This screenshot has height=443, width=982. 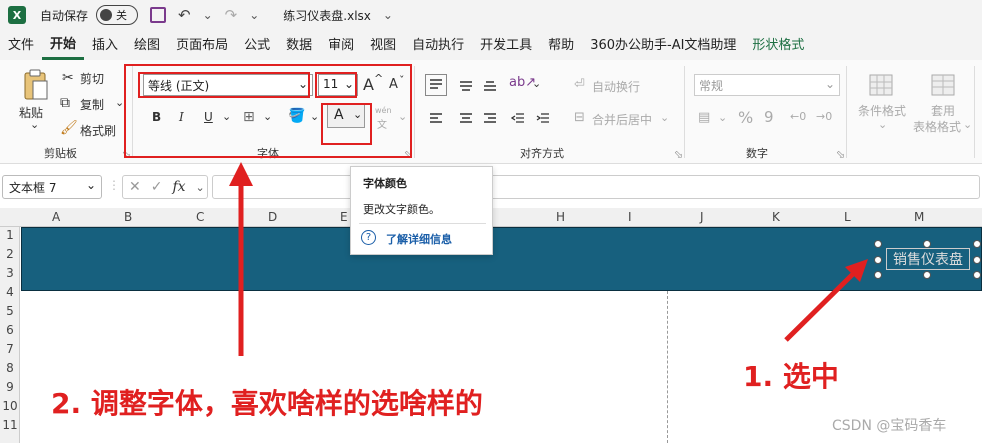 What do you see at coordinates (208, 15) in the screenshot?
I see `undo-dropdown-icon: ⌄` at bounding box center [208, 15].